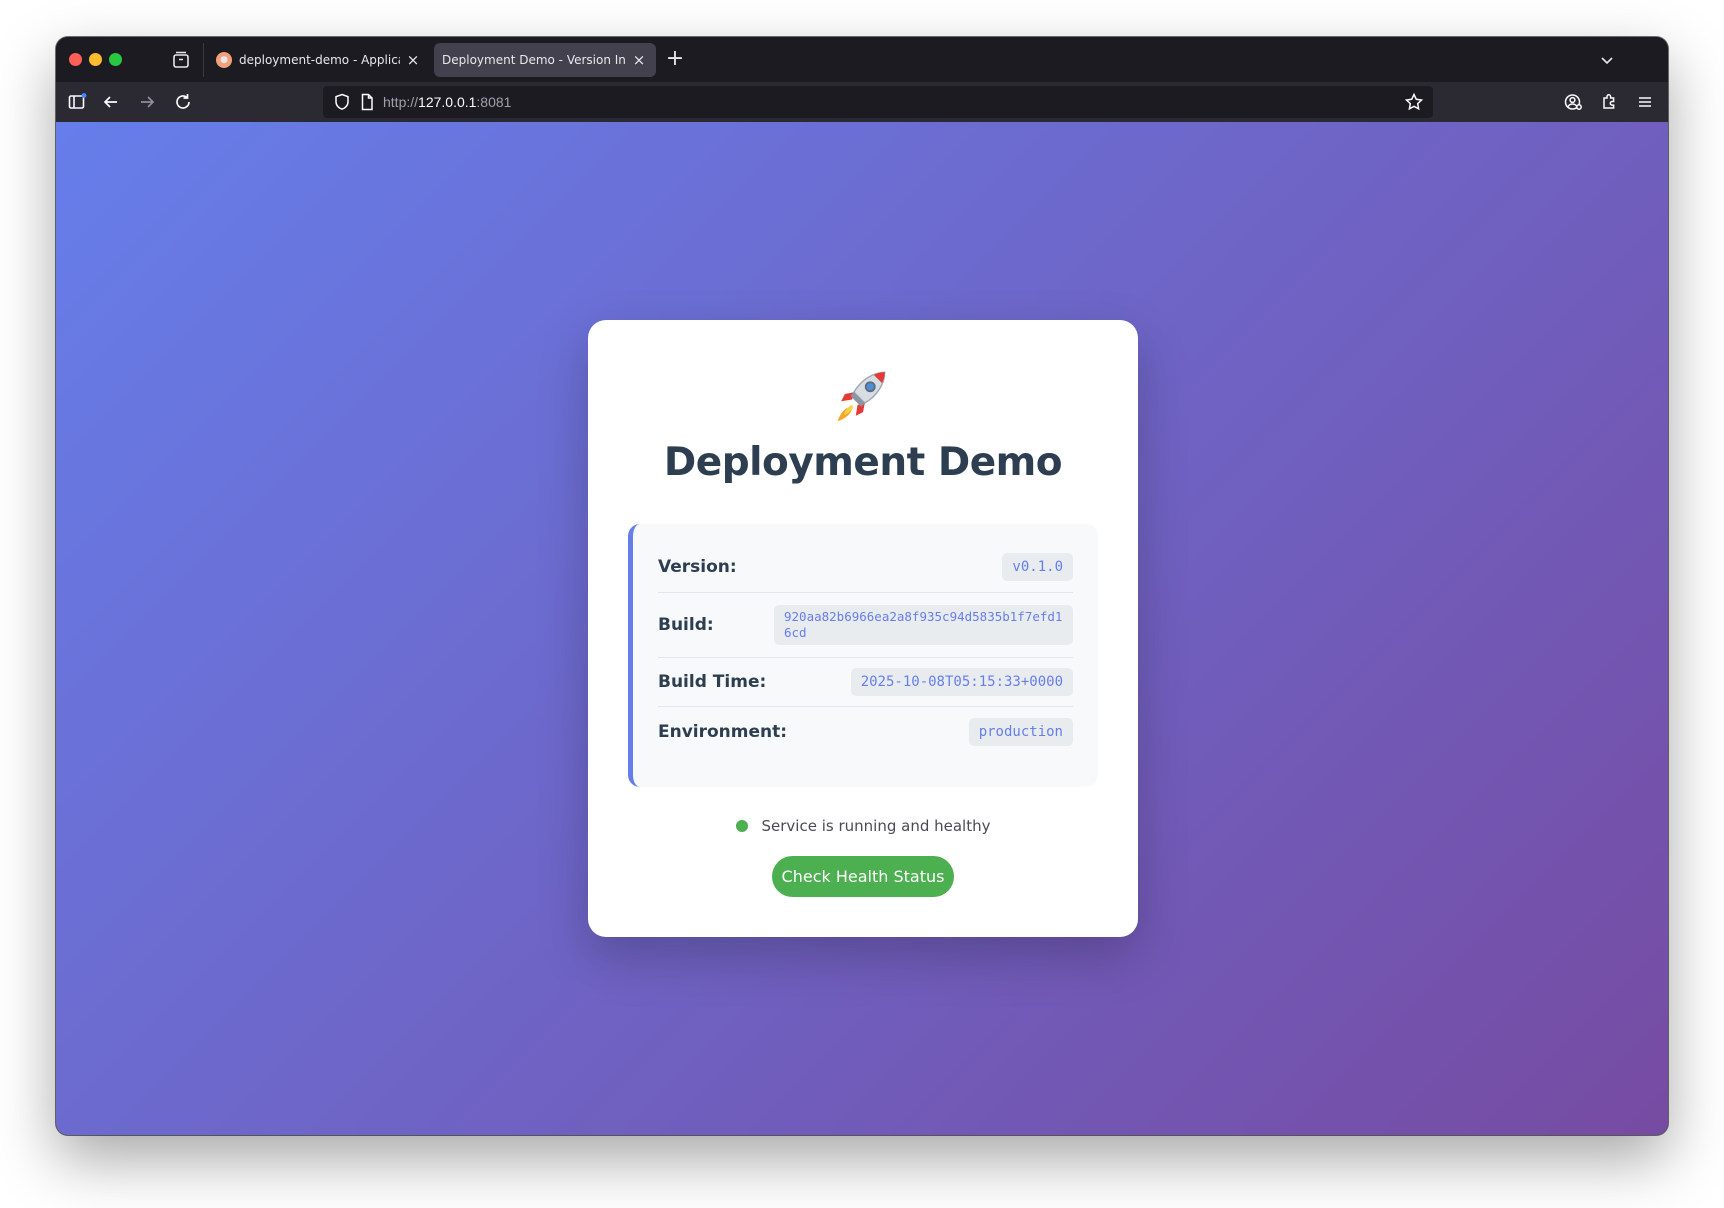 This screenshot has height=1208, width=1724. Describe the element at coordinates (878, 102) in the screenshot. I see `address-bar: http://127.0.0.1:8081` at that location.